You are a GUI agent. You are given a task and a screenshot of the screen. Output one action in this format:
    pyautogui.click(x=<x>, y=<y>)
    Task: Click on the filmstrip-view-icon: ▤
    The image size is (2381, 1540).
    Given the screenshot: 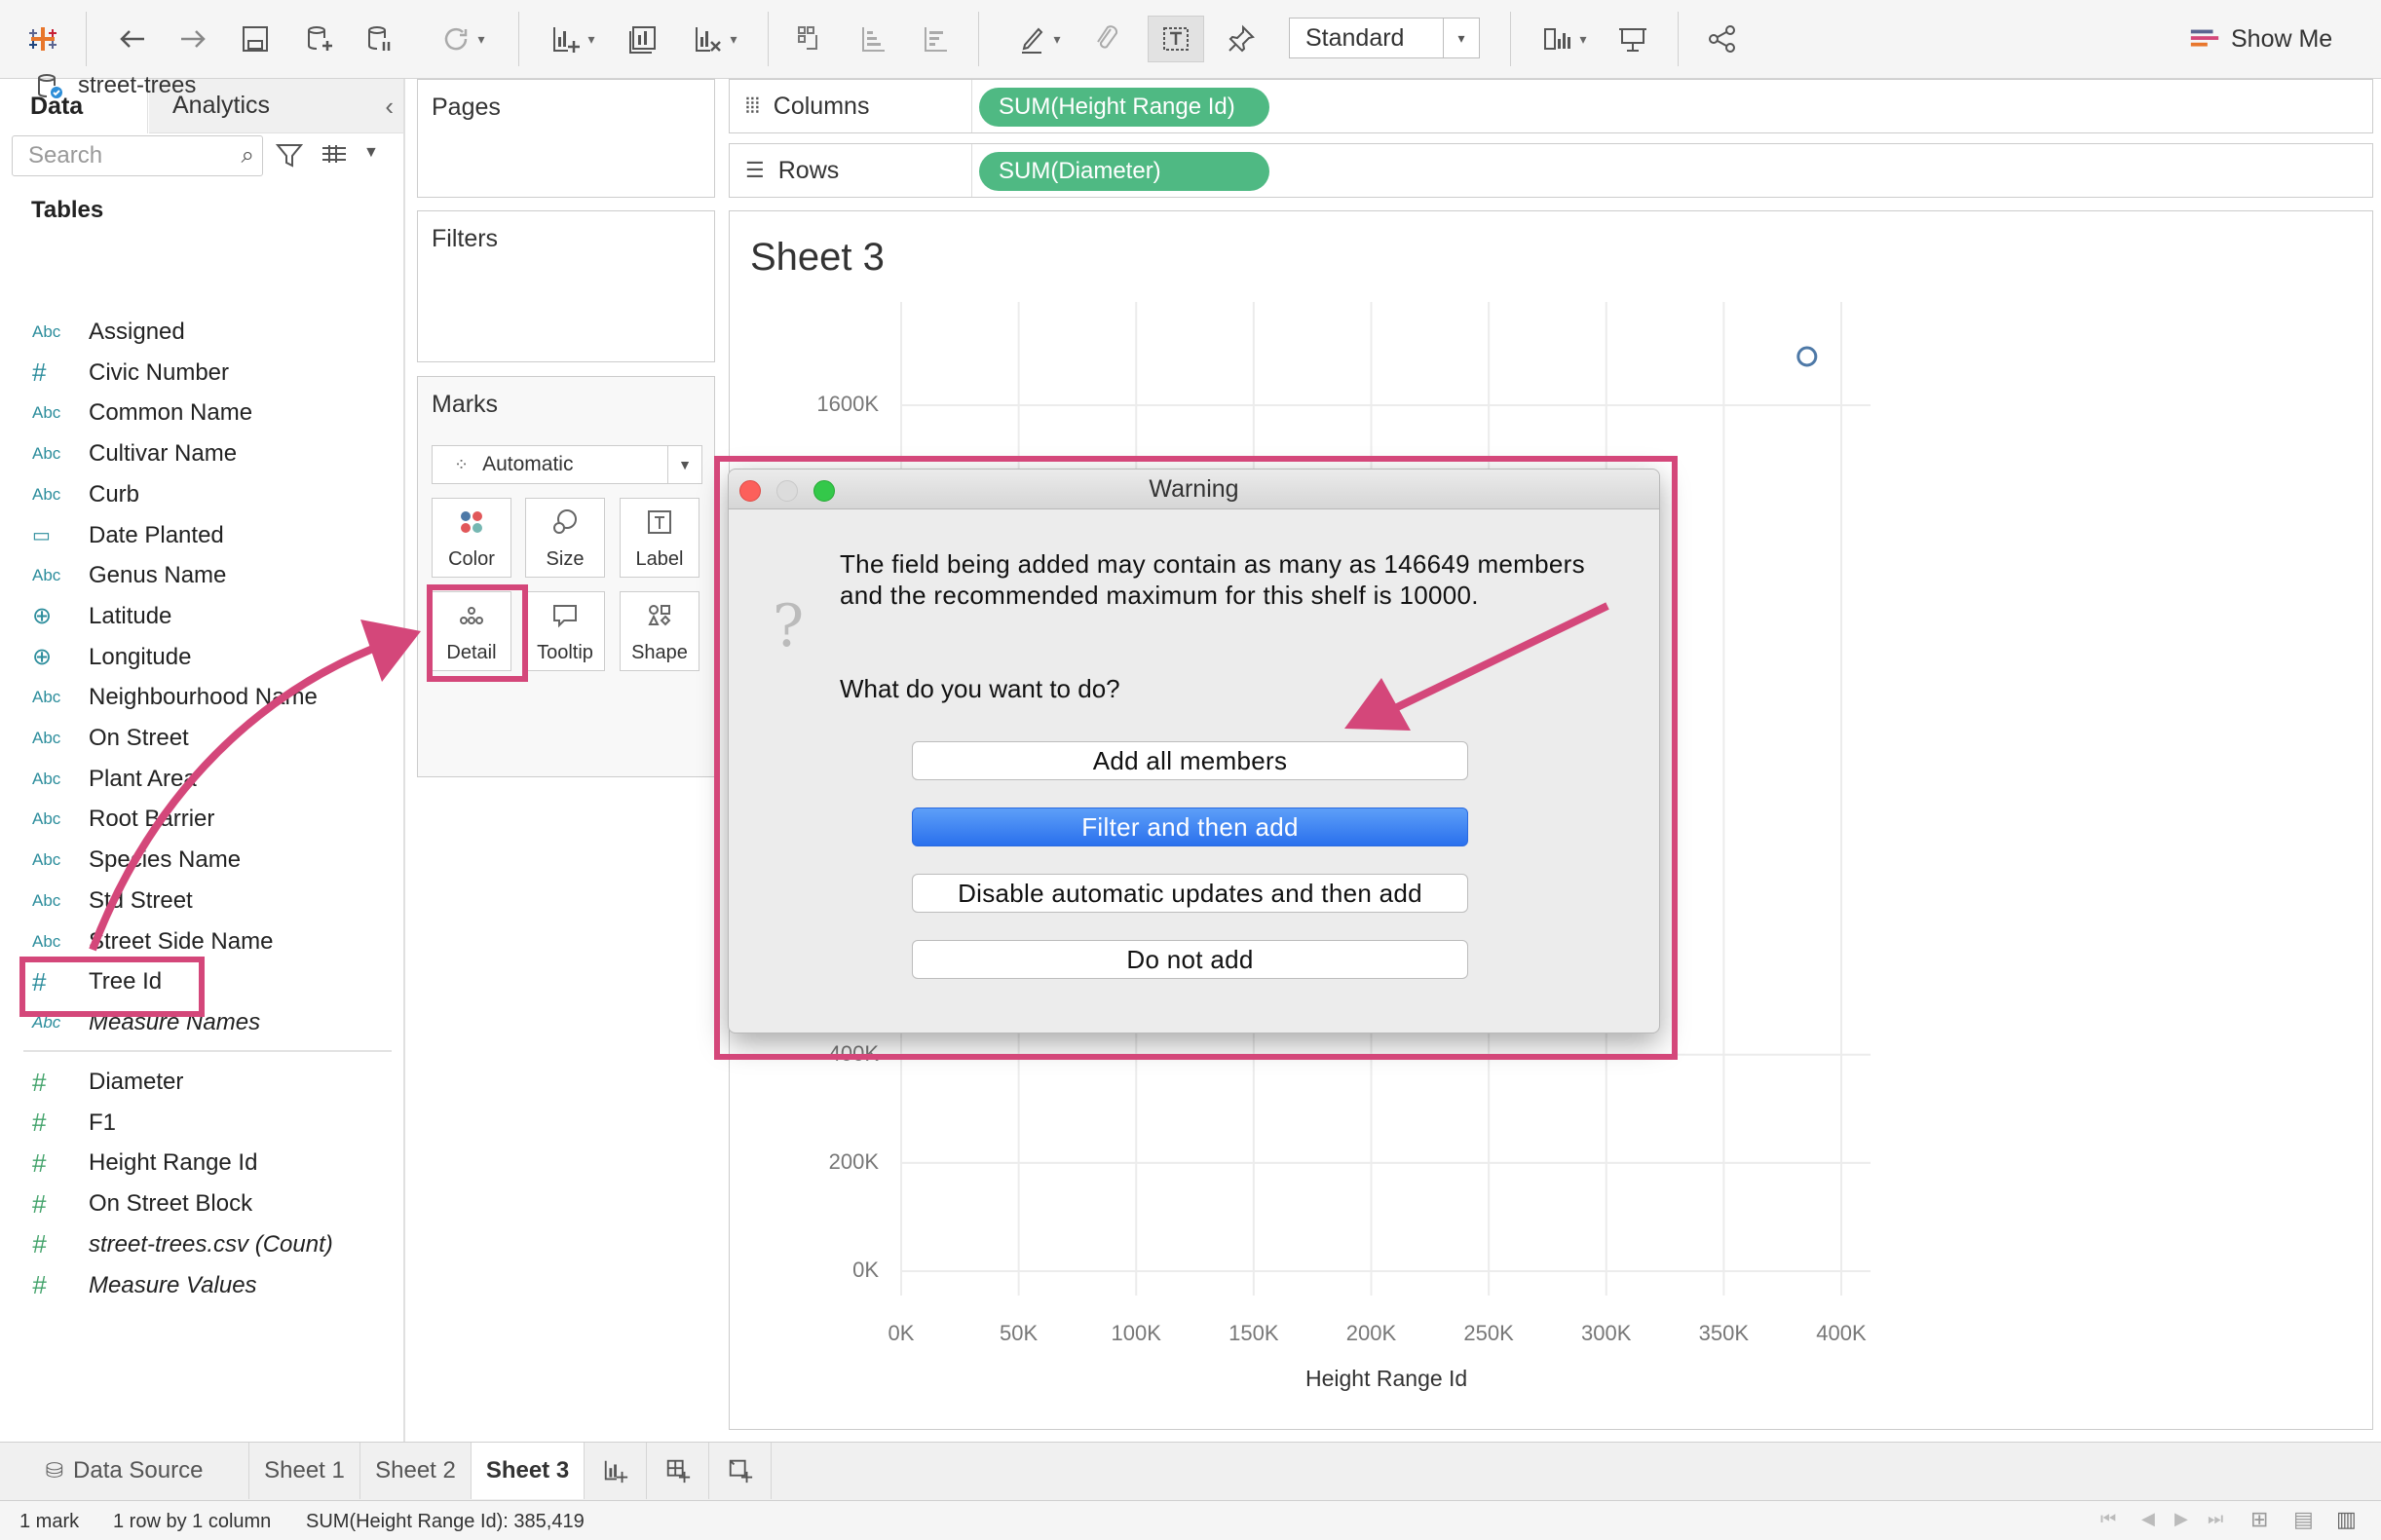 What is the action you would take?
    pyautogui.click(x=2304, y=1519)
    